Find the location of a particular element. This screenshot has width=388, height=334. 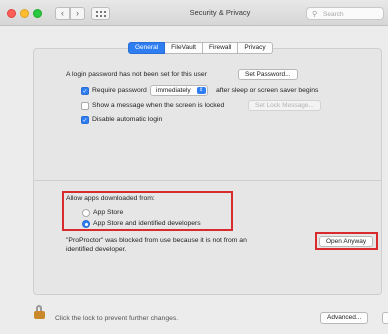

require-password-suffix: after sleep or screen saver begins is located at coordinates (267, 90).